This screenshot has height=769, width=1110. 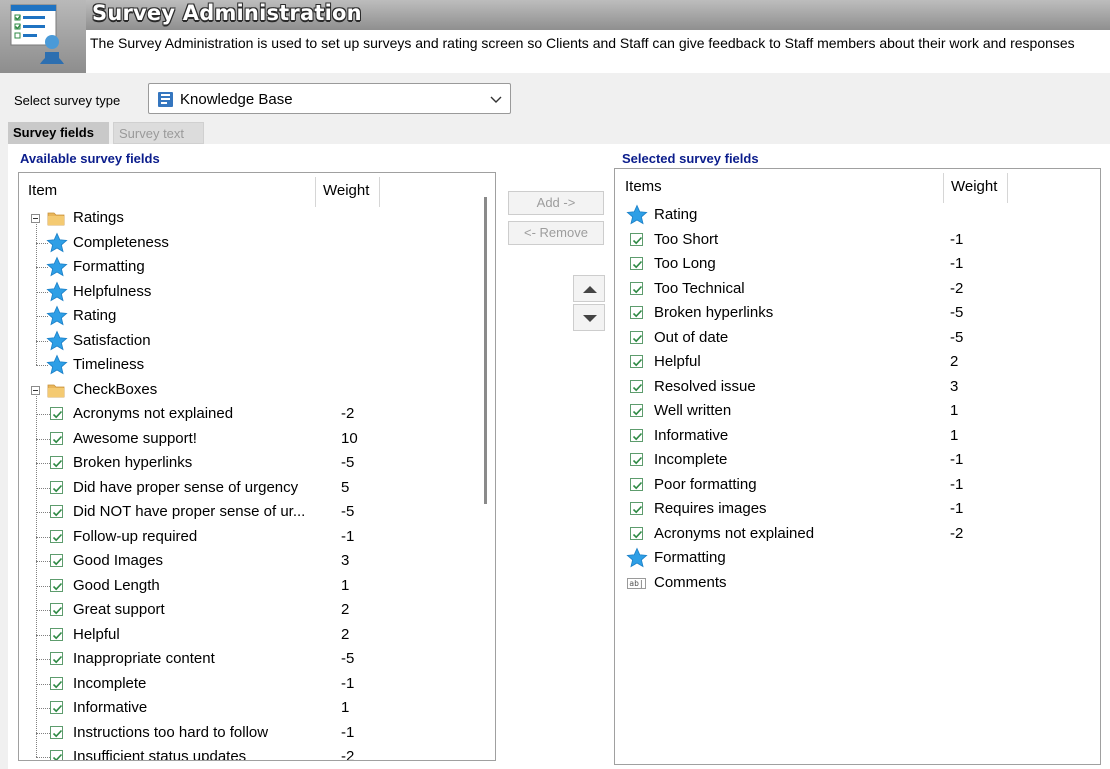 What do you see at coordinates (42, 190) in the screenshot?
I see `column-header-item: Item` at bounding box center [42, 190].